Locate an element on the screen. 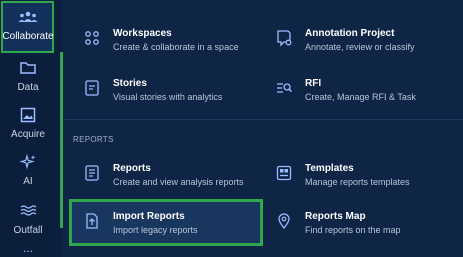 This screenshot has width=463, height=257. rail-item-collaborate: Collaborate is located at coordinates (28, 26).